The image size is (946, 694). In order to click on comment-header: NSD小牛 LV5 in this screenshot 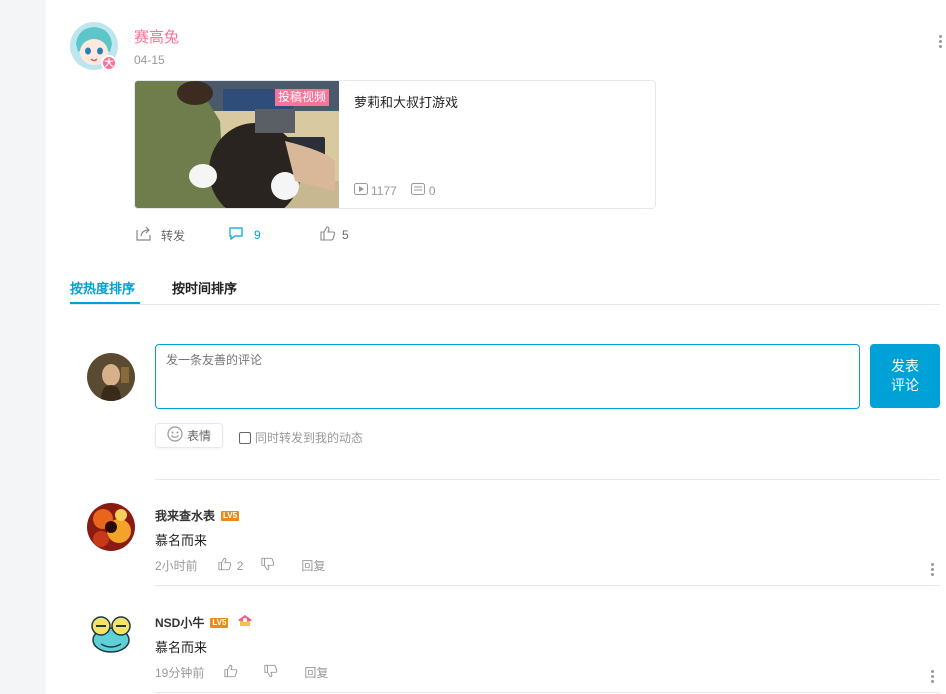, I will do `click(204, 622)`.